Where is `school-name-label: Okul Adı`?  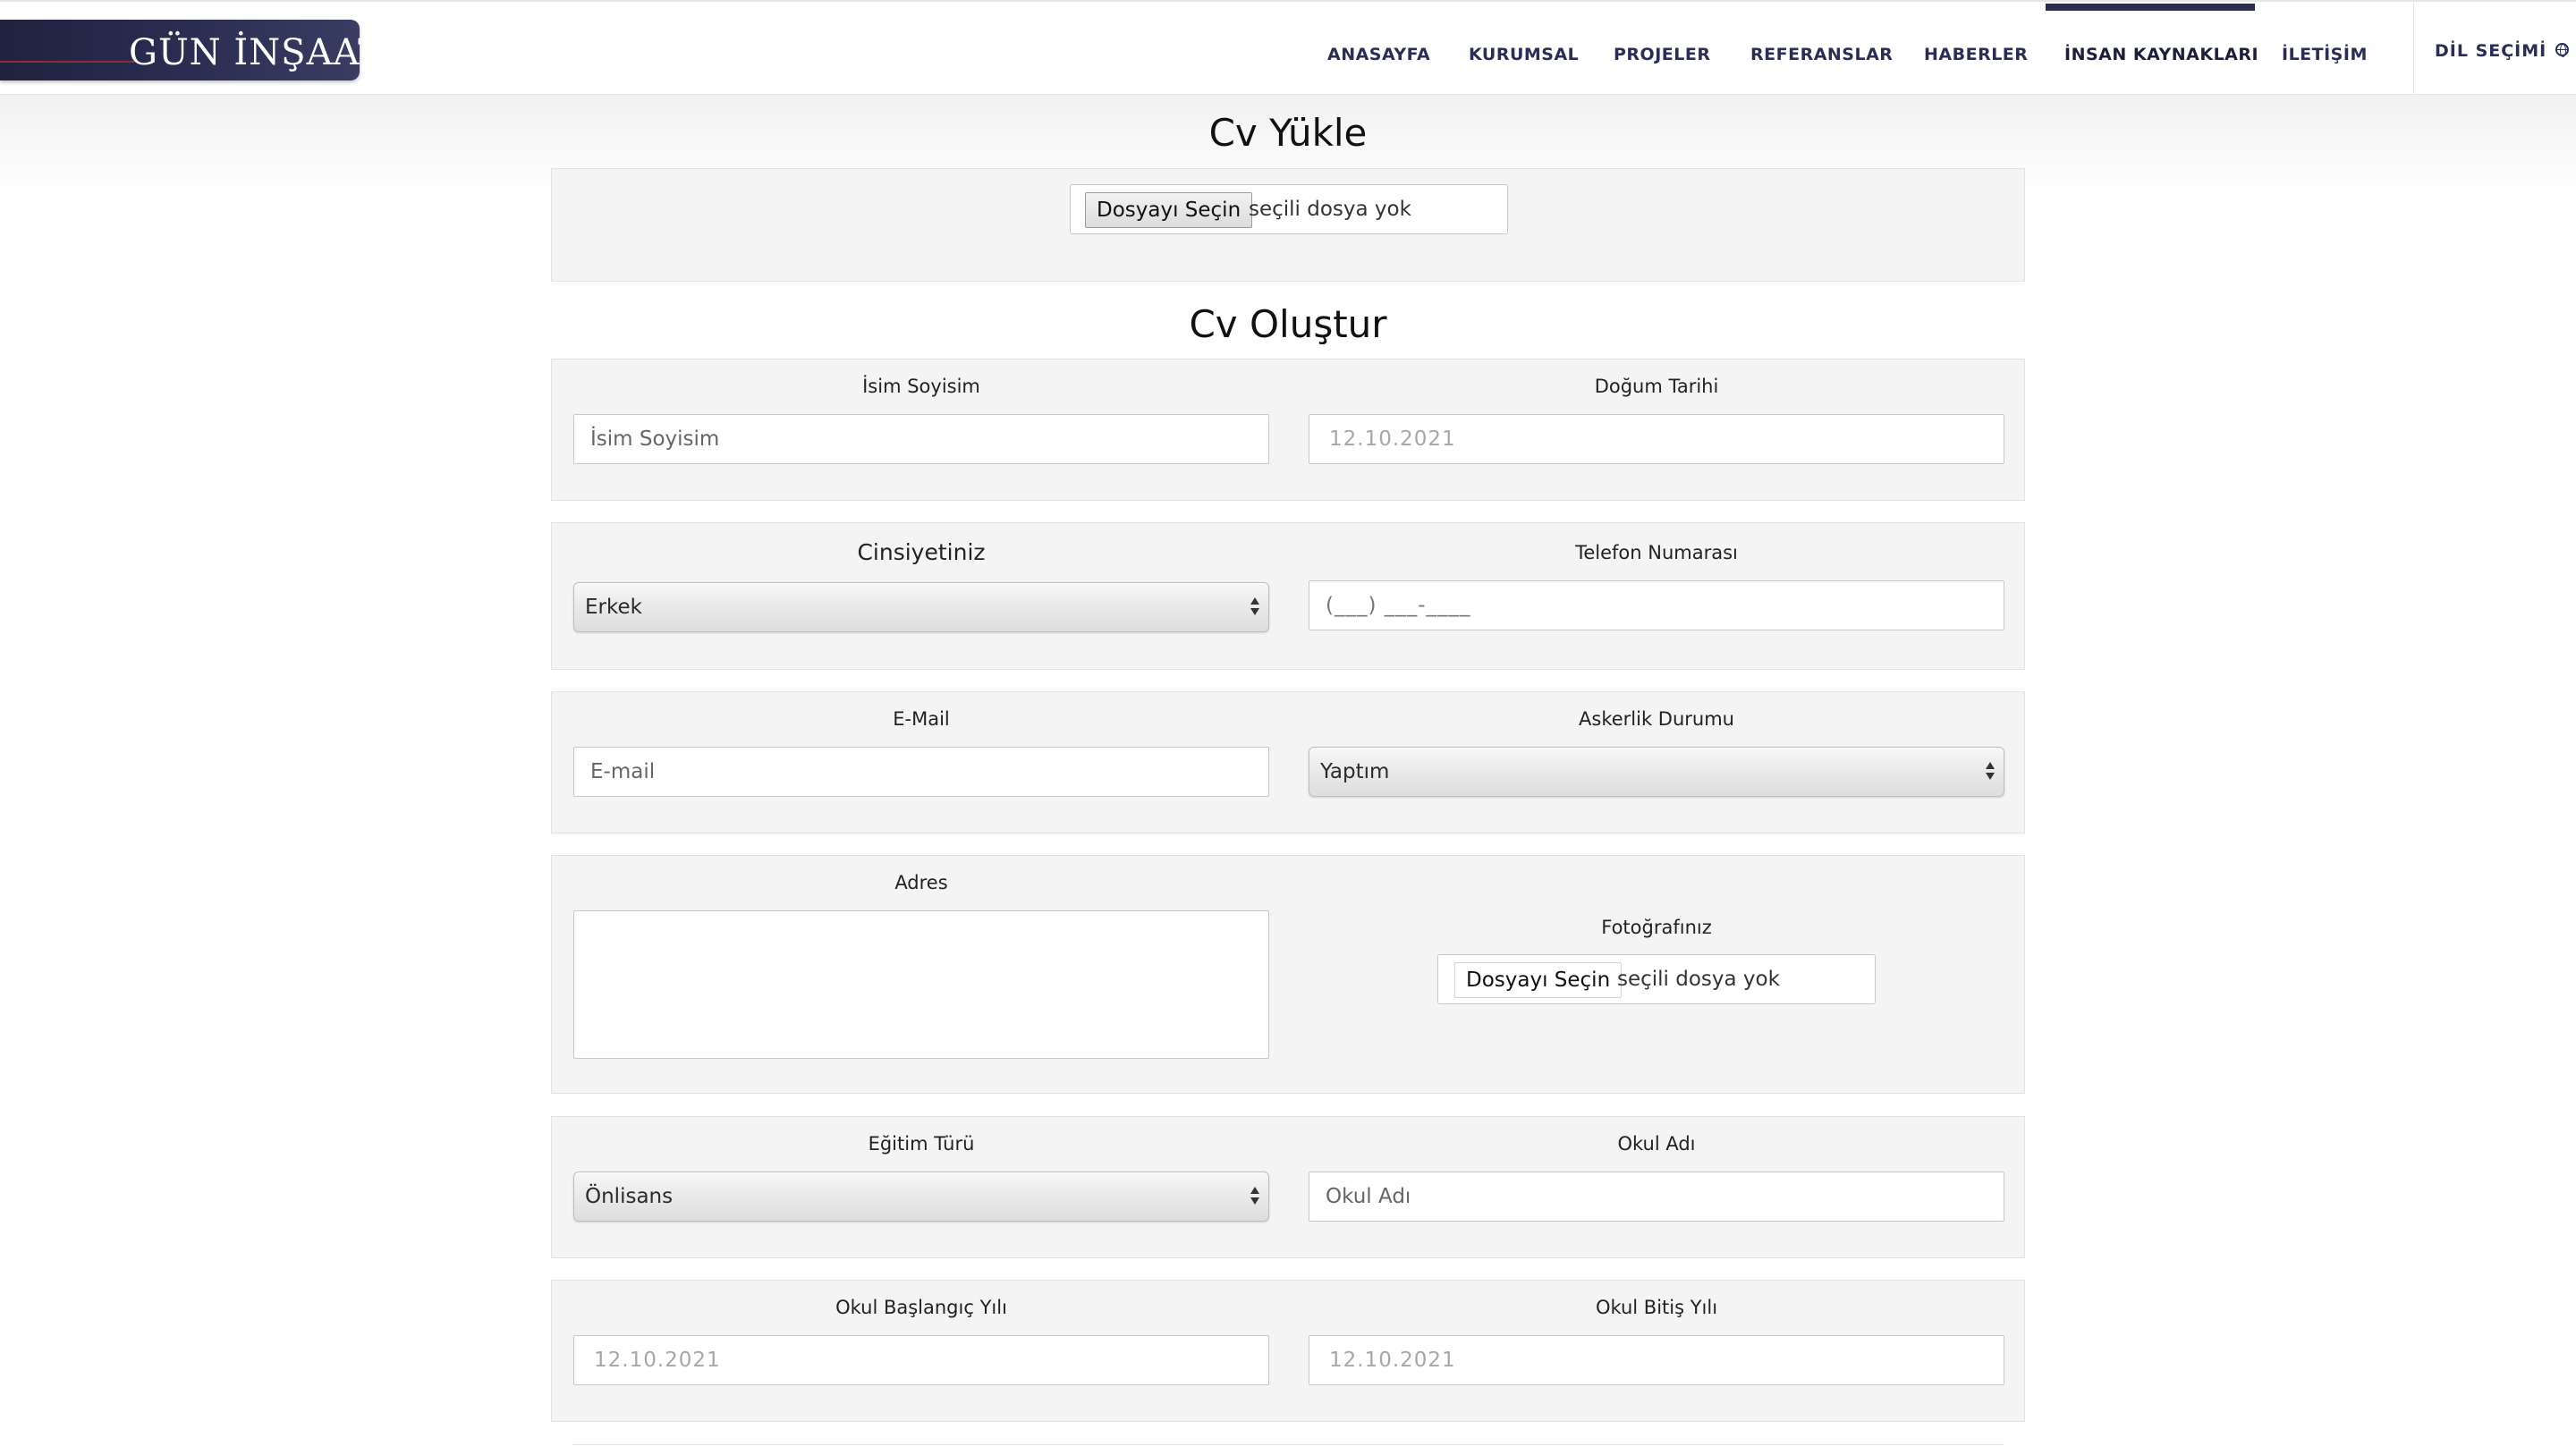
school-name-label: Okul Adı is located at coordinates (1656, 1144).